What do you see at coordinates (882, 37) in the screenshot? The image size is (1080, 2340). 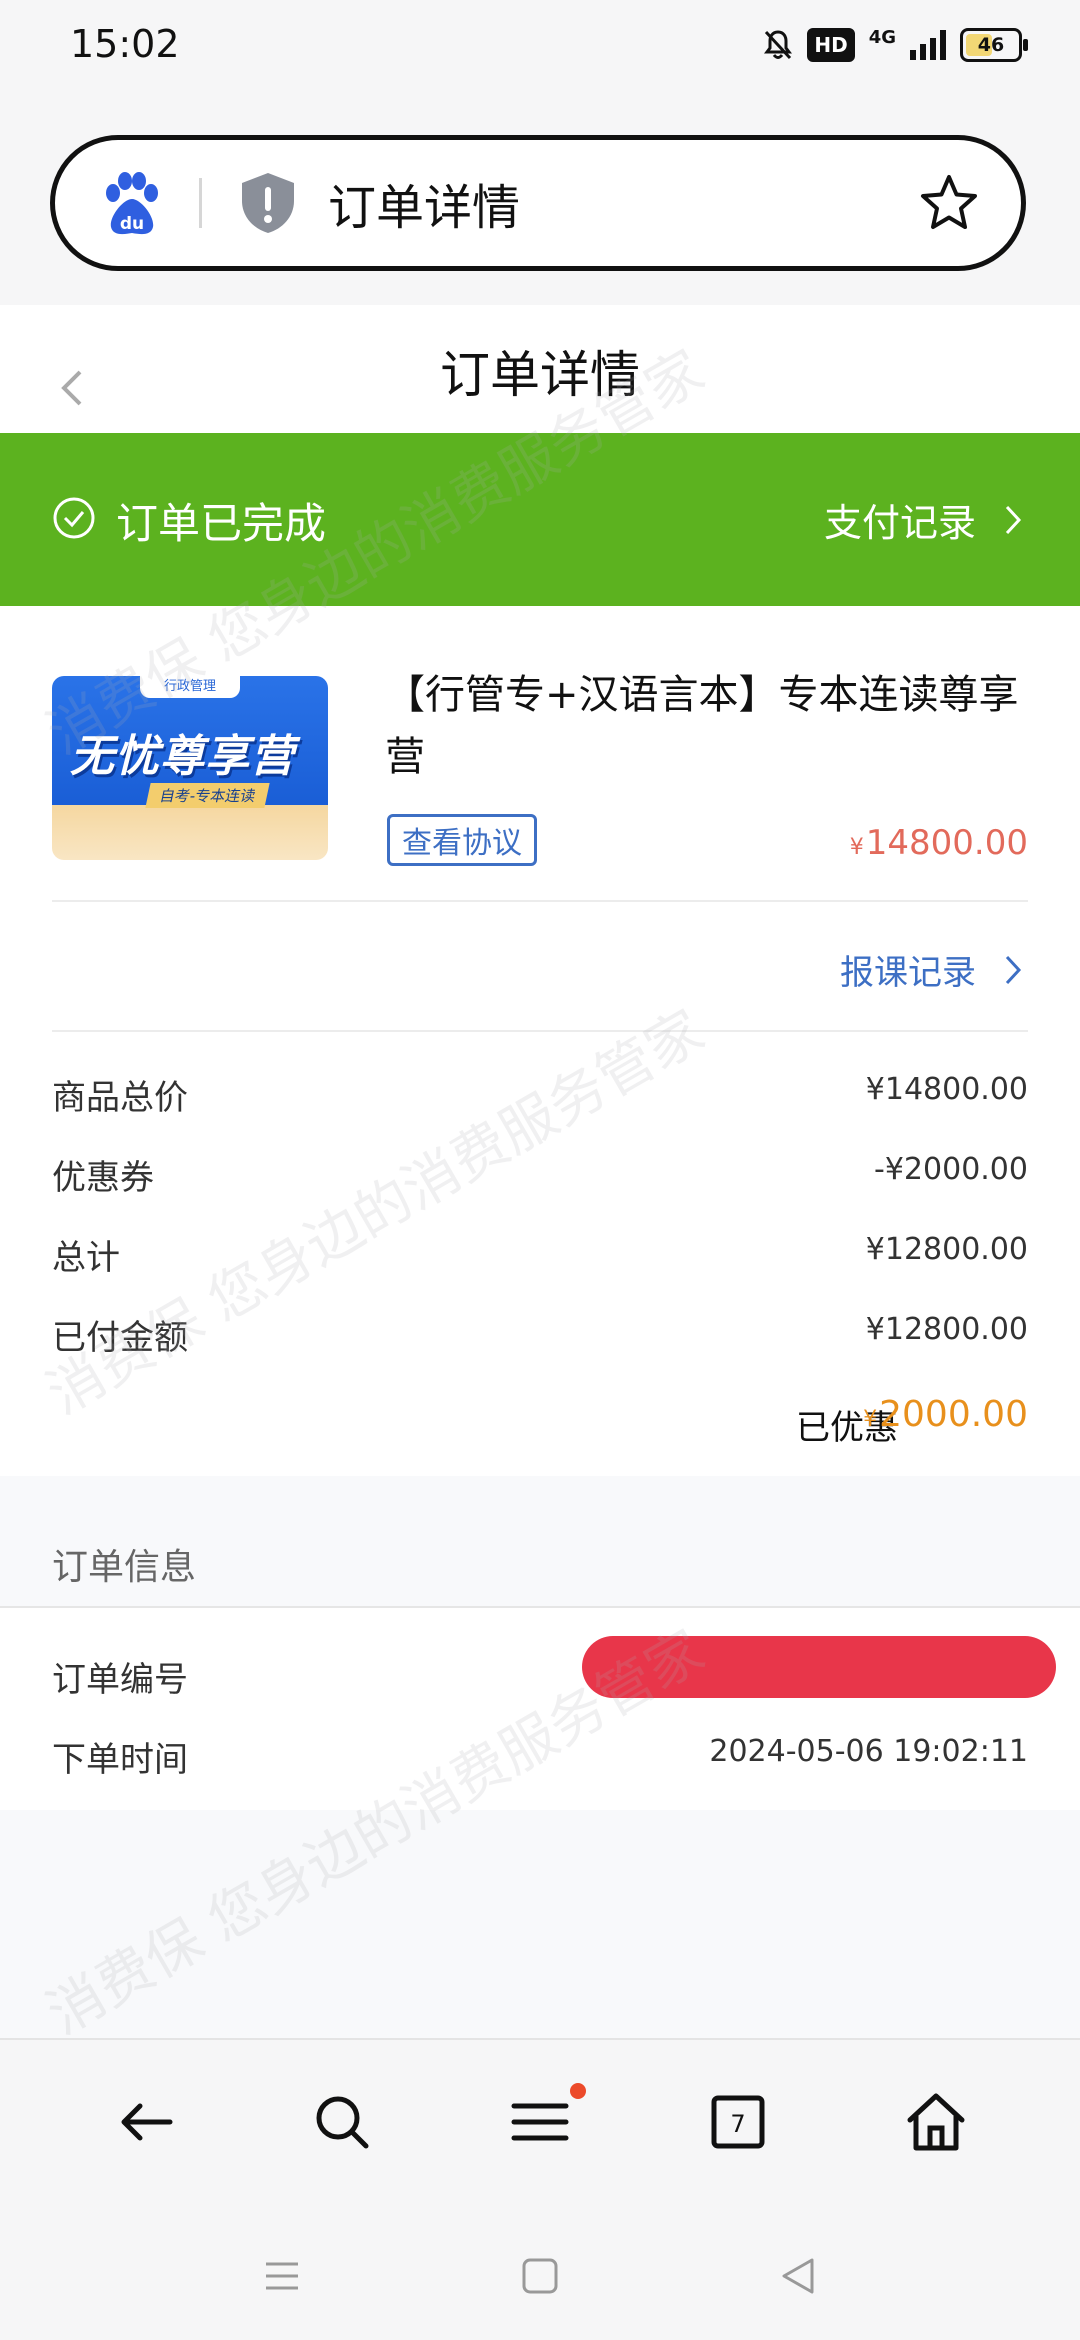 I see `network-type: 4G` at bounding box center [882, 37].